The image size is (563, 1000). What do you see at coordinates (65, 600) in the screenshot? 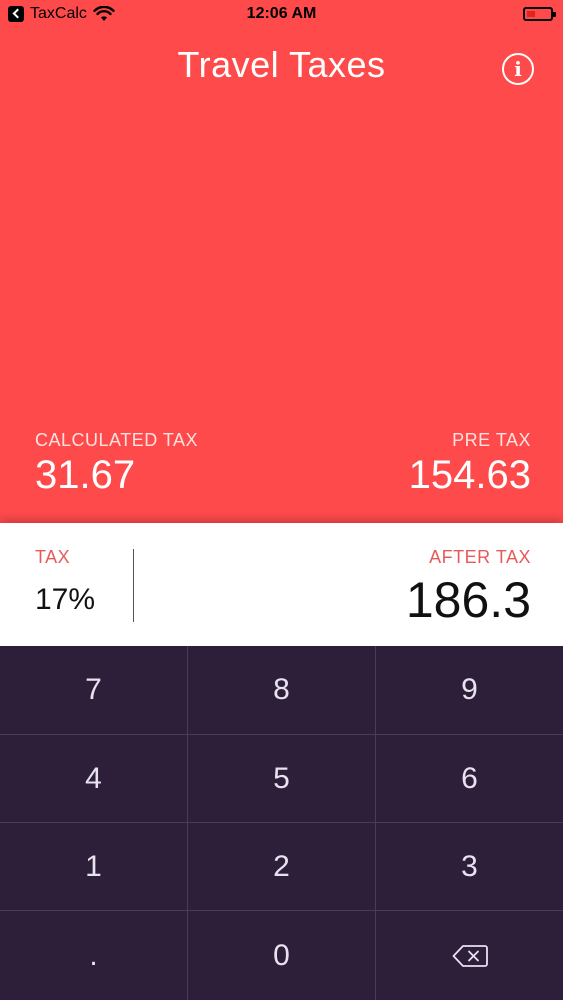
I see `tax-rate-value: 17%` at bounding box center [65, 600].